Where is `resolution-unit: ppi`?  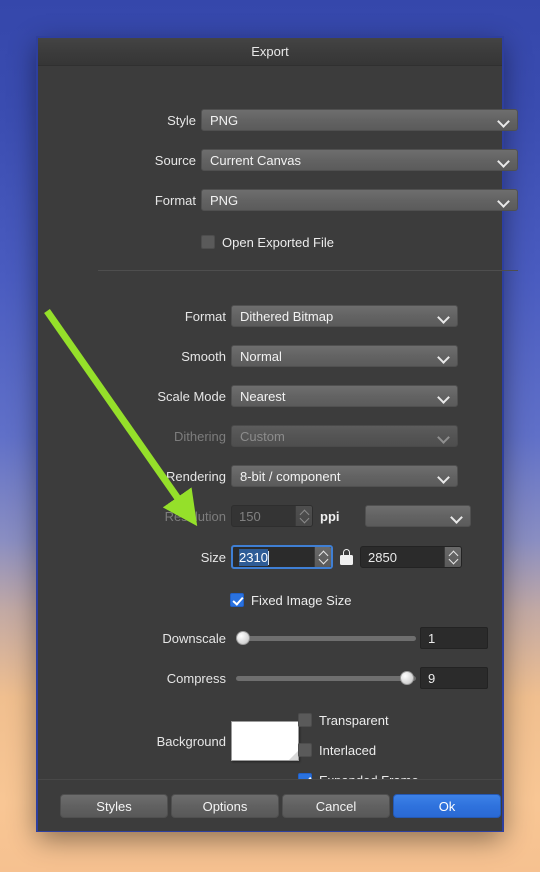
resolution-unit: ppi is located at coordinates (330, 516).